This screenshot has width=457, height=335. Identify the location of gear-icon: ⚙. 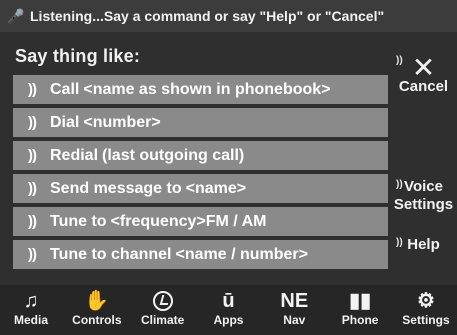
(426, 301).